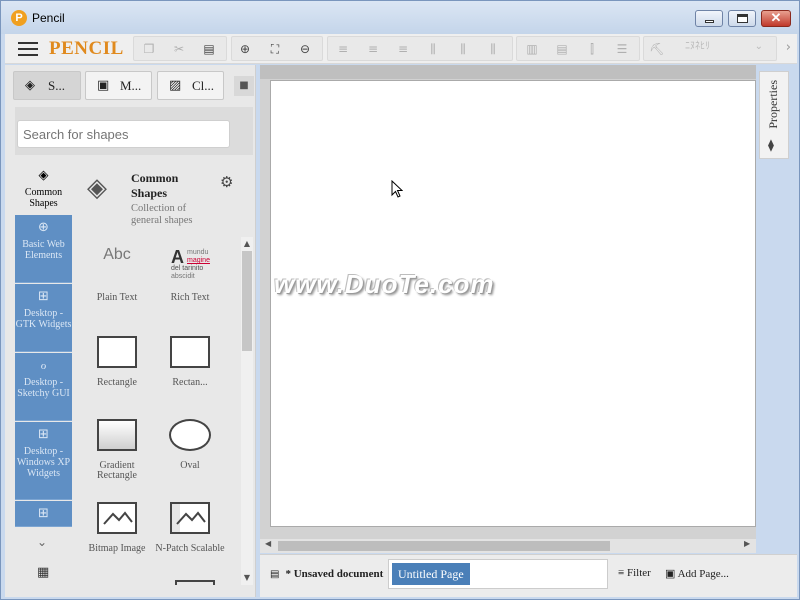 The image size is (800, 600). Describe the element at coordinates (709, 18) in the screenshot. I see `minimize-button` at that location.